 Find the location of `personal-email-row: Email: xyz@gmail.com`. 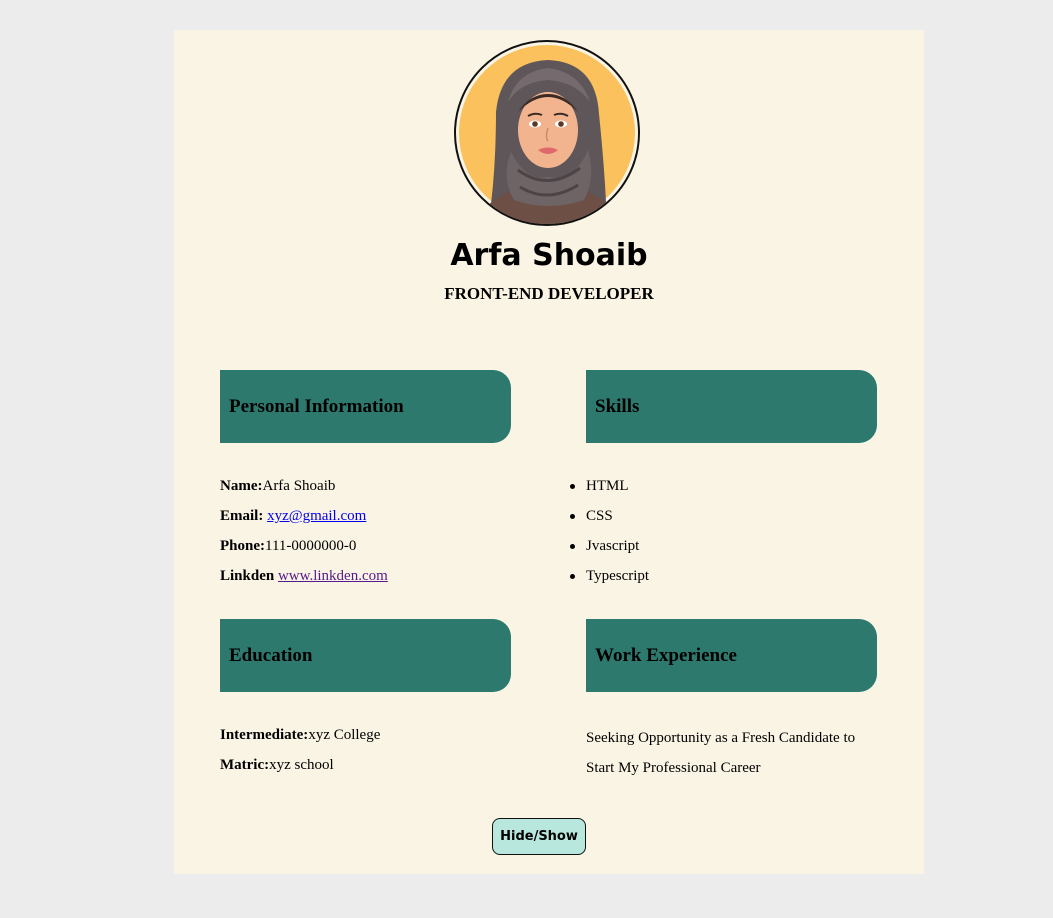

personal-email-row: Email: xyz@gmail.com is located at coordinates (293, 516).